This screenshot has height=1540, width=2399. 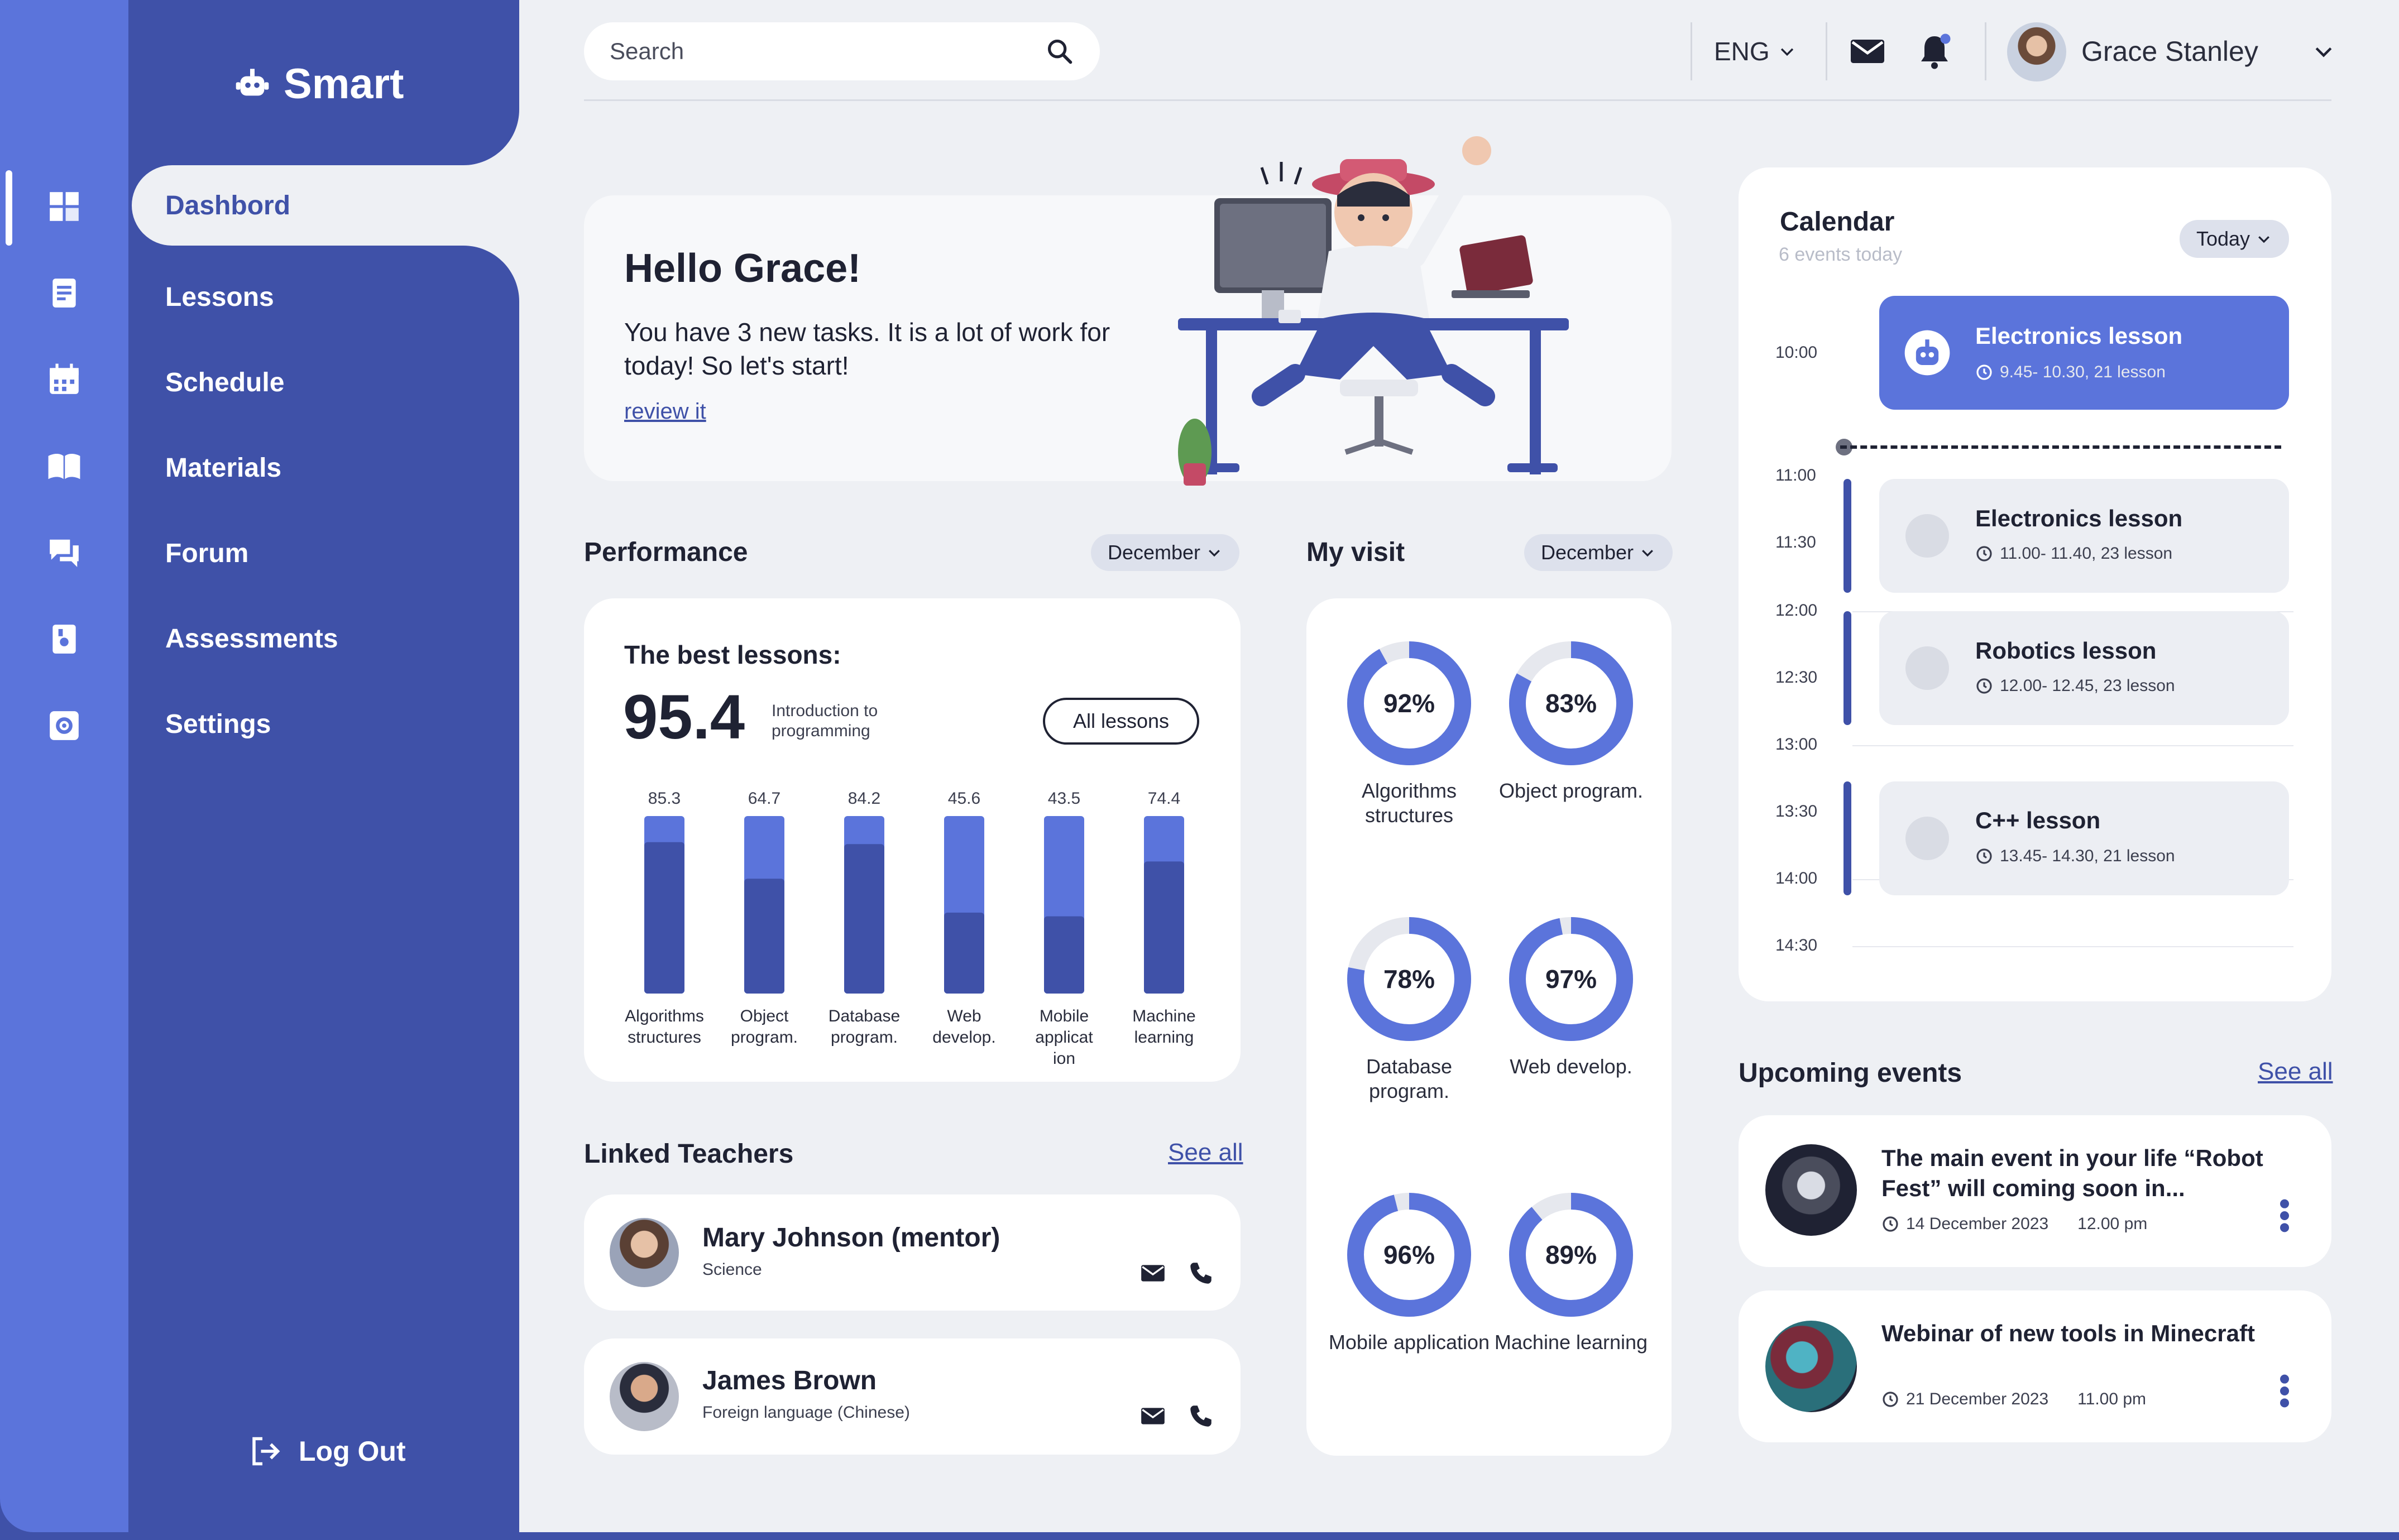 What do you see at coordinates (325, 205) in the screenshot?
I see `nav-item-dashboard: Dashbord` at bounding box center [325, 205].